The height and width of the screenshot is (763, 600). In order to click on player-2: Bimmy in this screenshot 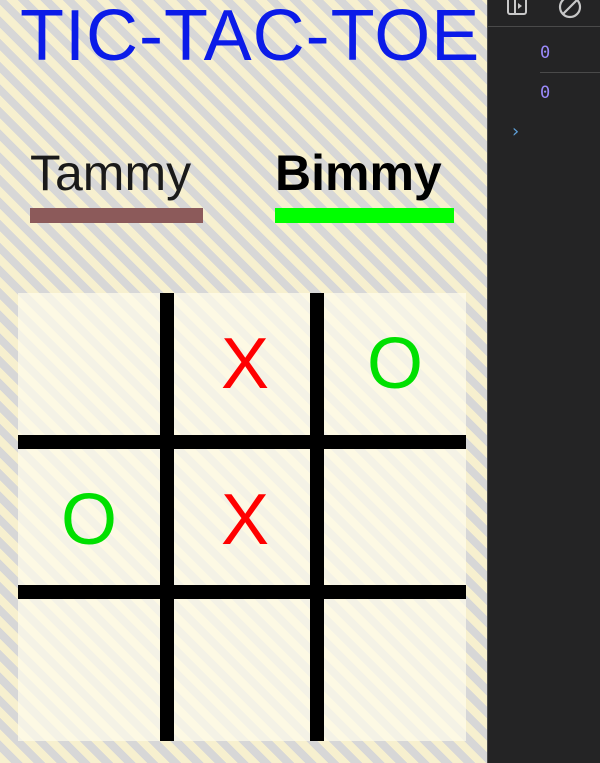, I will do `click(364, 183)`.